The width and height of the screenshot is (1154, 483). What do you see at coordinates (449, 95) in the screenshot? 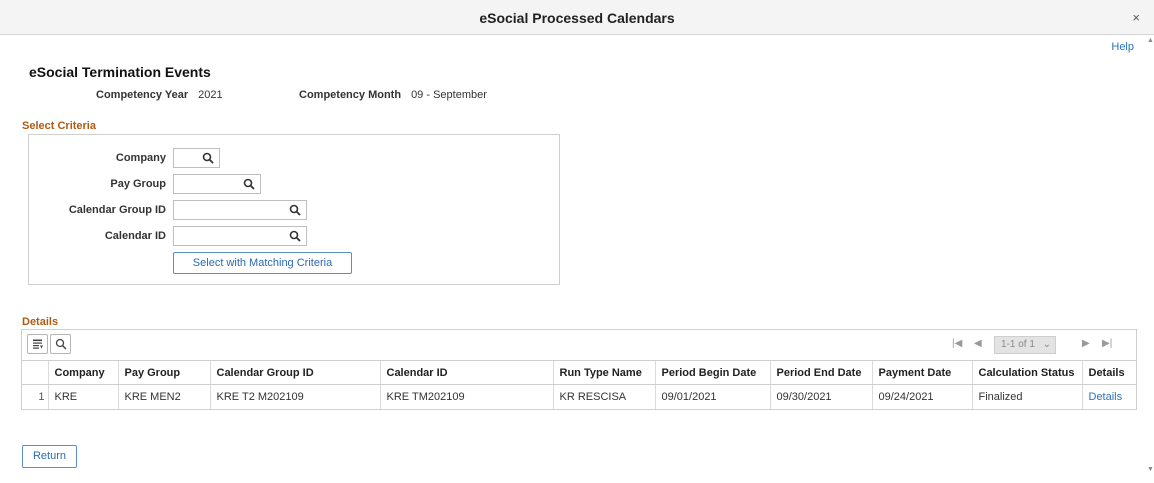
I see `competency-month-value: 09 - September` at bounding box center [449, 95].